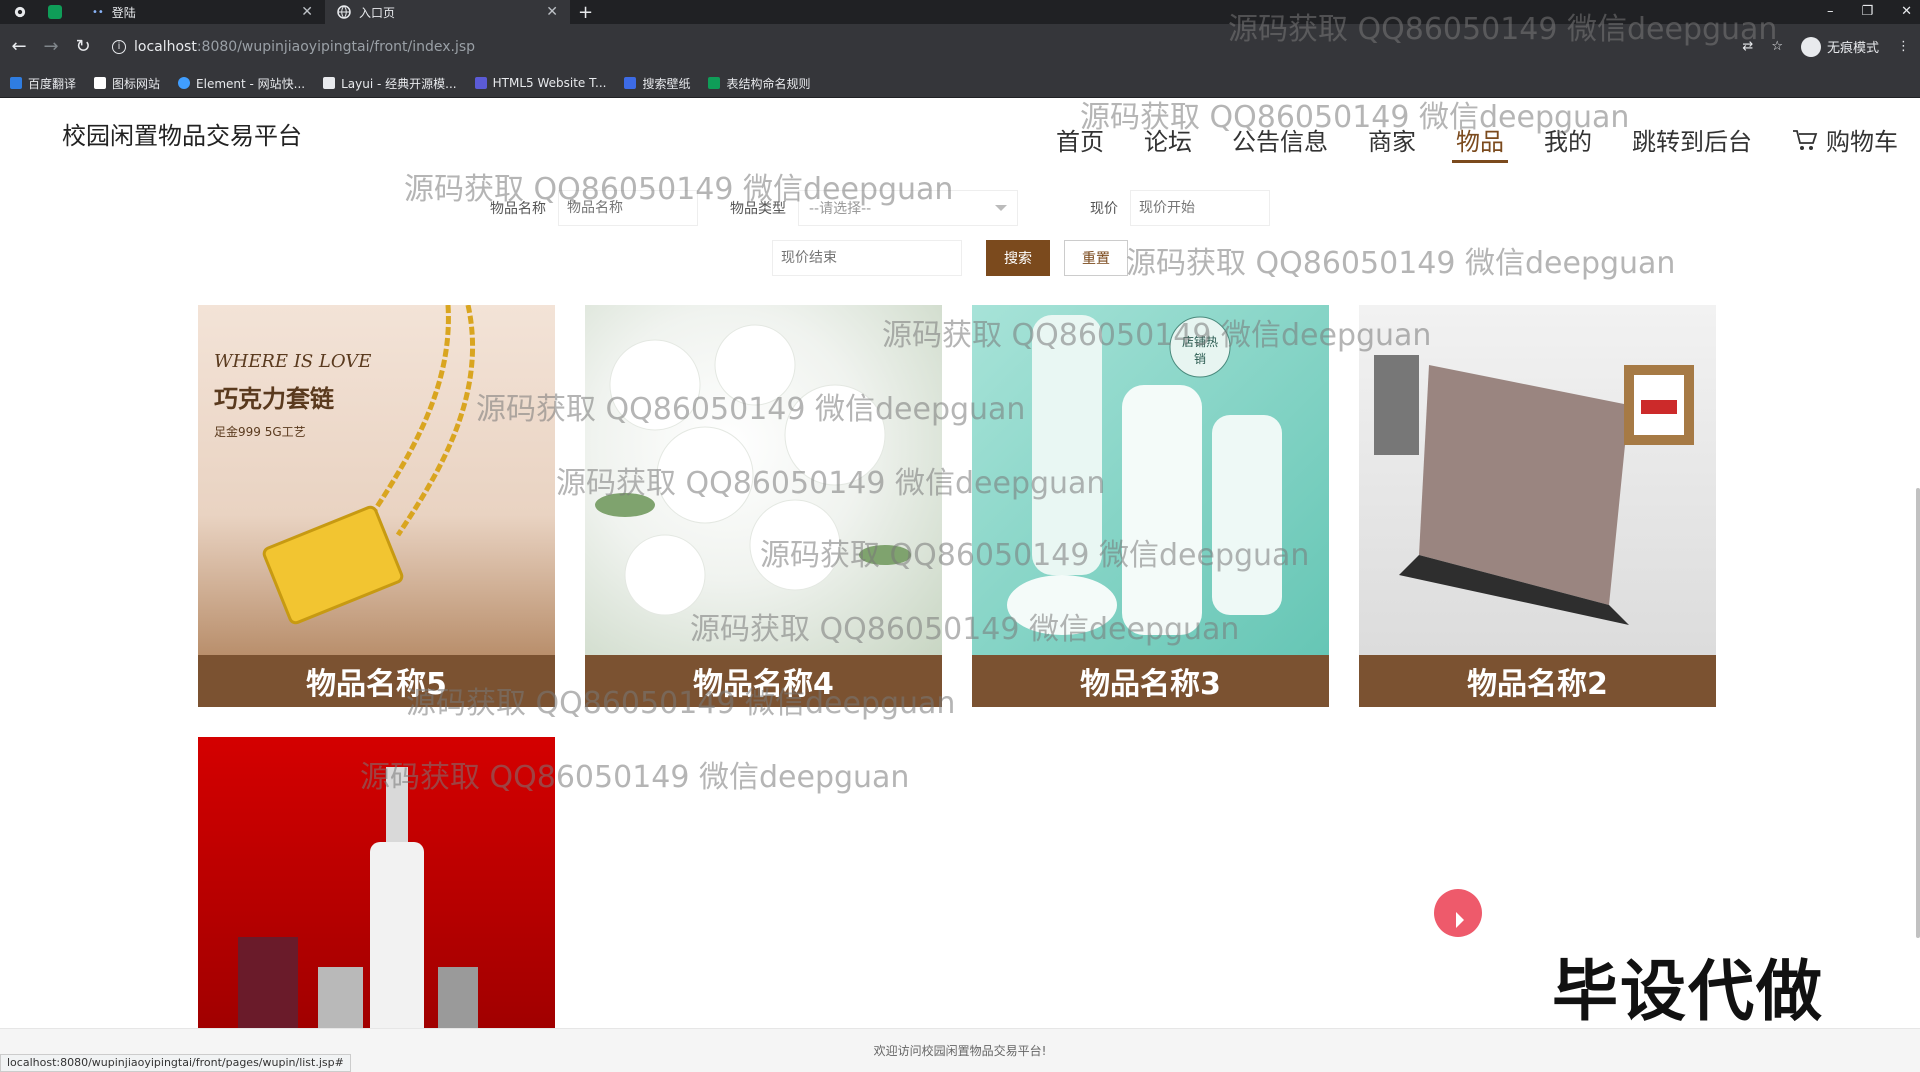 Image resolution: width=1920 pixels, height=1072 pixels. Describe the element at coordinates (1568, 142) in the screenshot. I see `nav-mine: 我的` at that location.